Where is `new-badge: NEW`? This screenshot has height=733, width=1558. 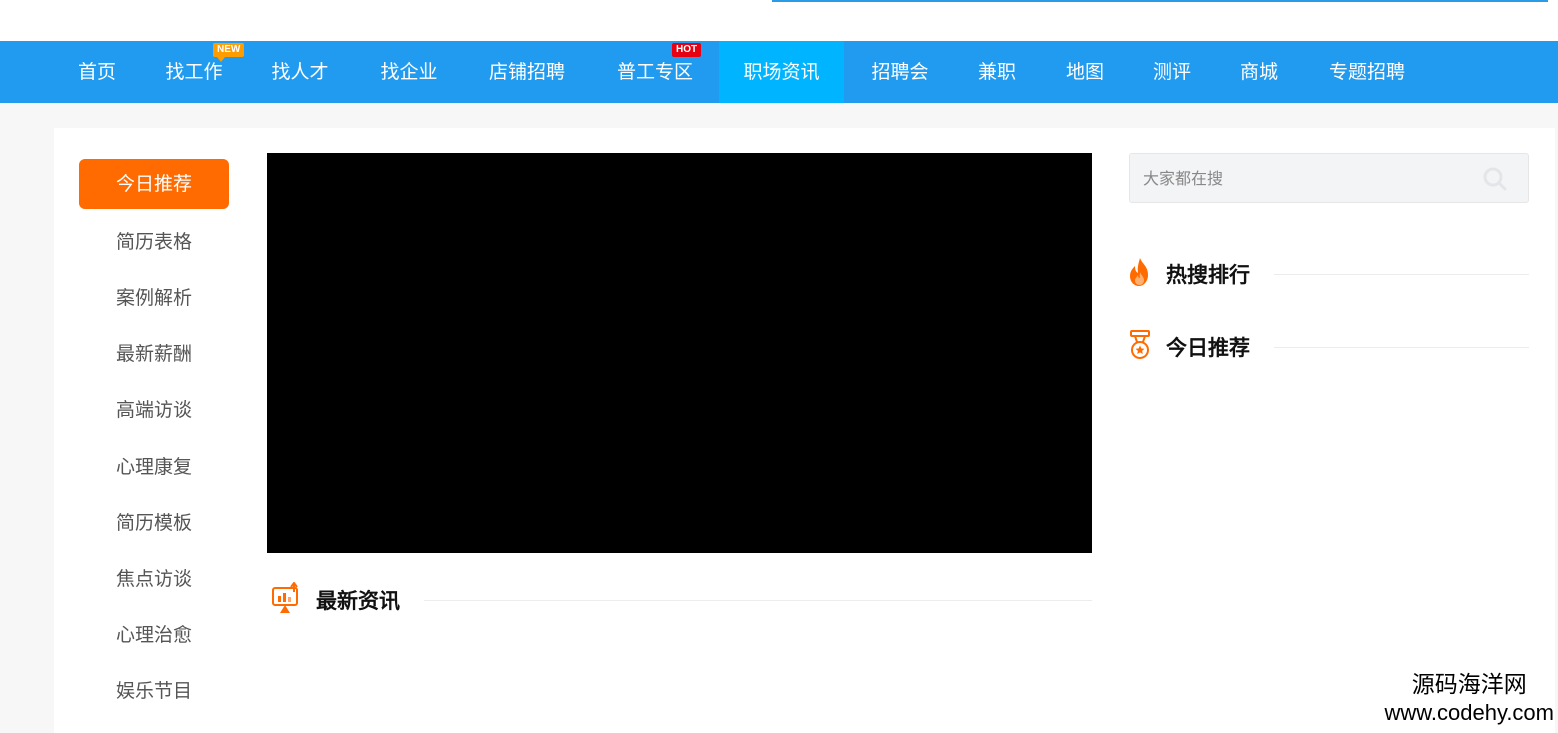 new-badge: NEW is located at coordinates (229, 52).